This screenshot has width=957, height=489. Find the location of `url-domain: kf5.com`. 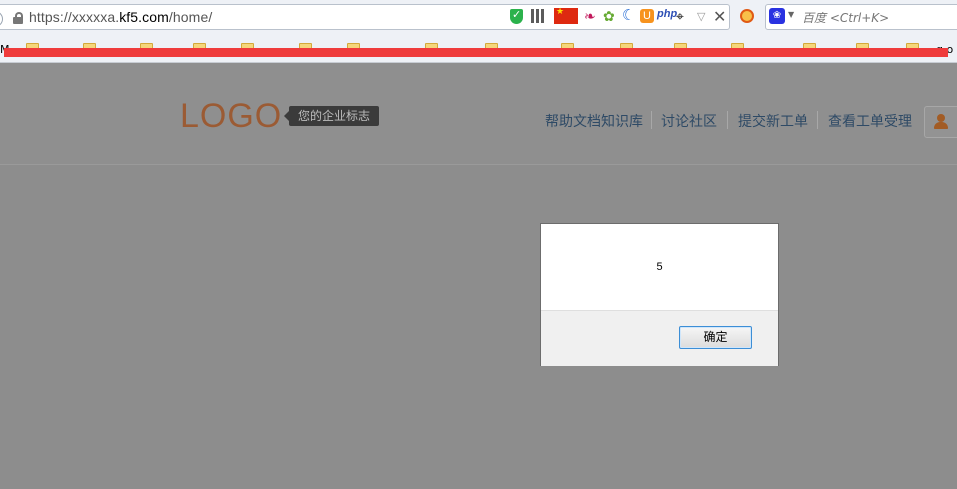

url-domain: kf5.com is located at coordinates (144, 17).